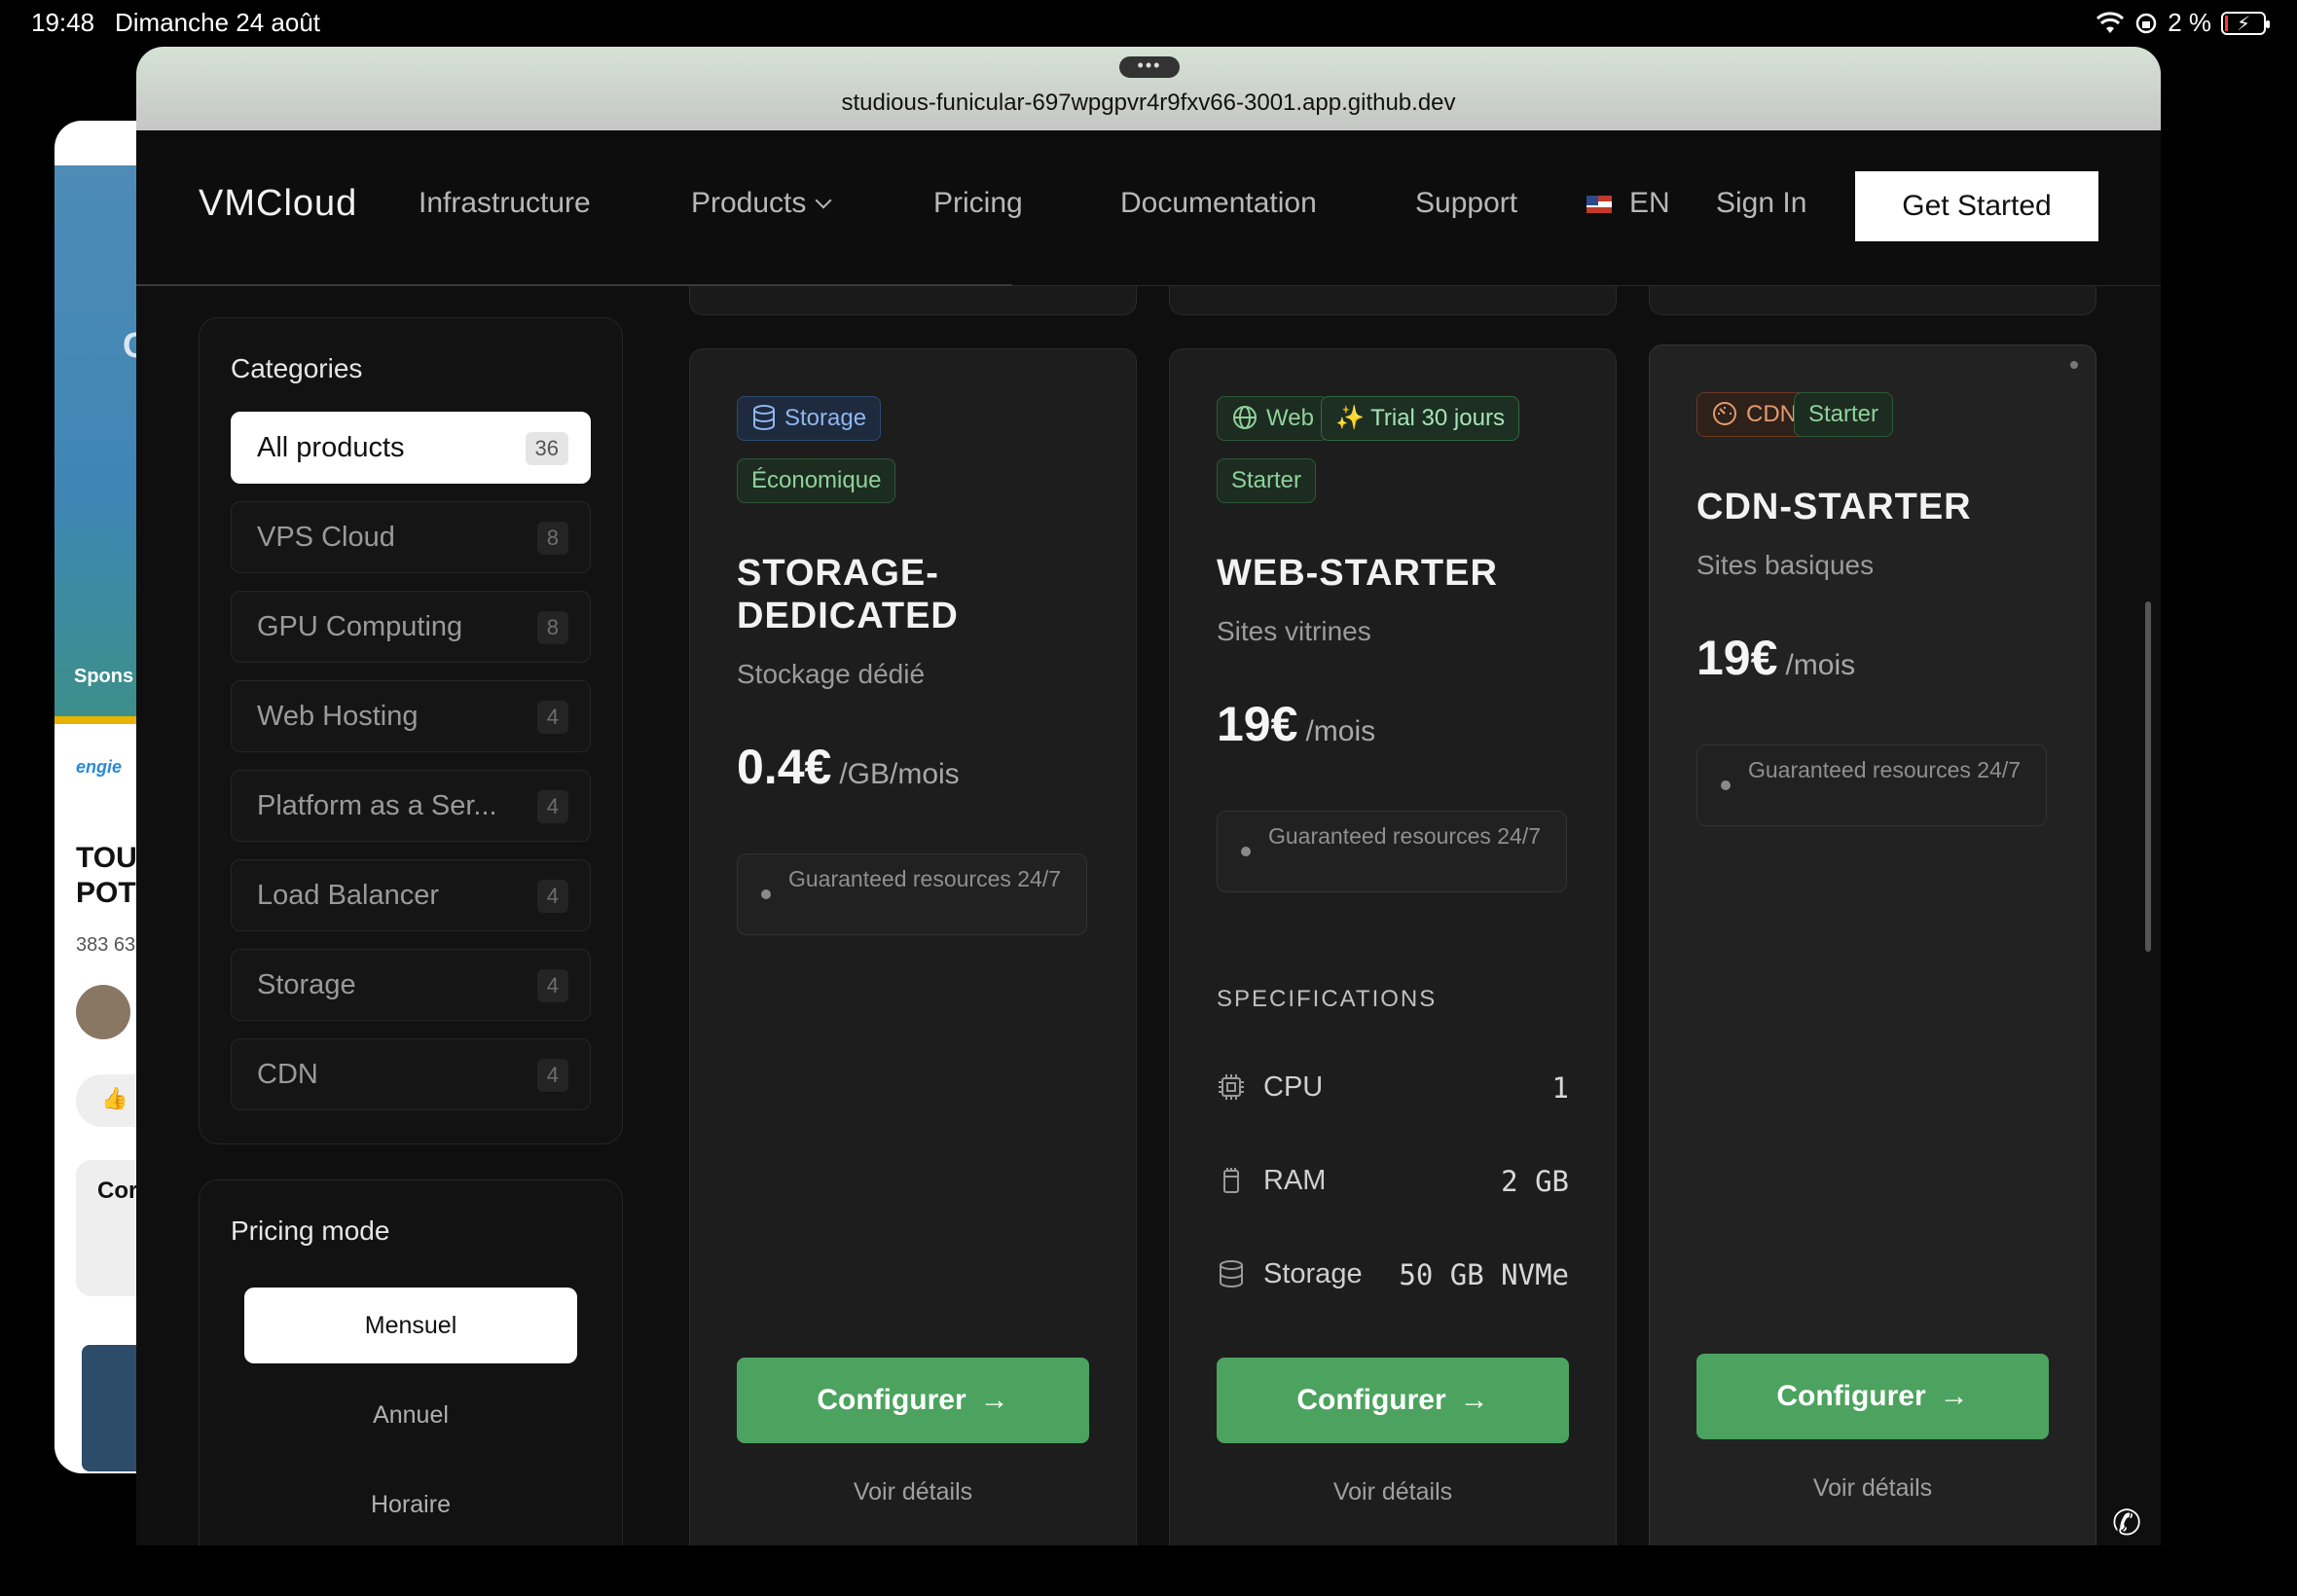 This screenshot has height=1596, width=2297. What do you see at coordinates (2074, 365) in the screenshot?
I see `status-dot` at bounding box center [2074, 365].